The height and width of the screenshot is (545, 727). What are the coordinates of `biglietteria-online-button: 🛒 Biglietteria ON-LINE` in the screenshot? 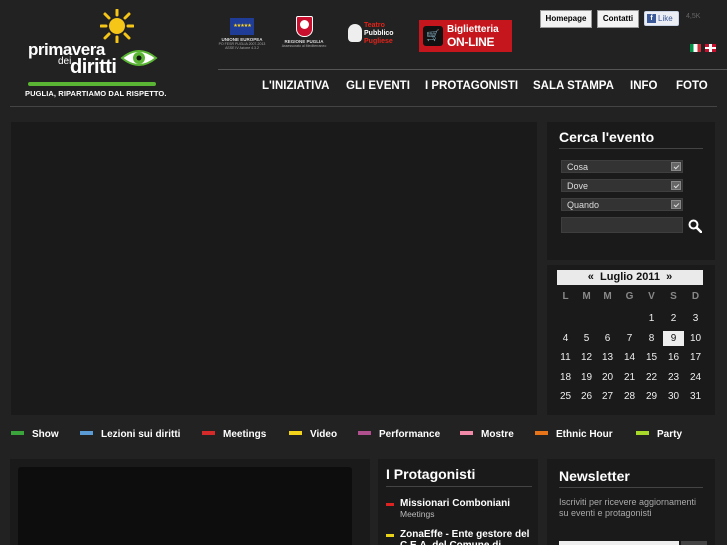 It's located at (465, 36).